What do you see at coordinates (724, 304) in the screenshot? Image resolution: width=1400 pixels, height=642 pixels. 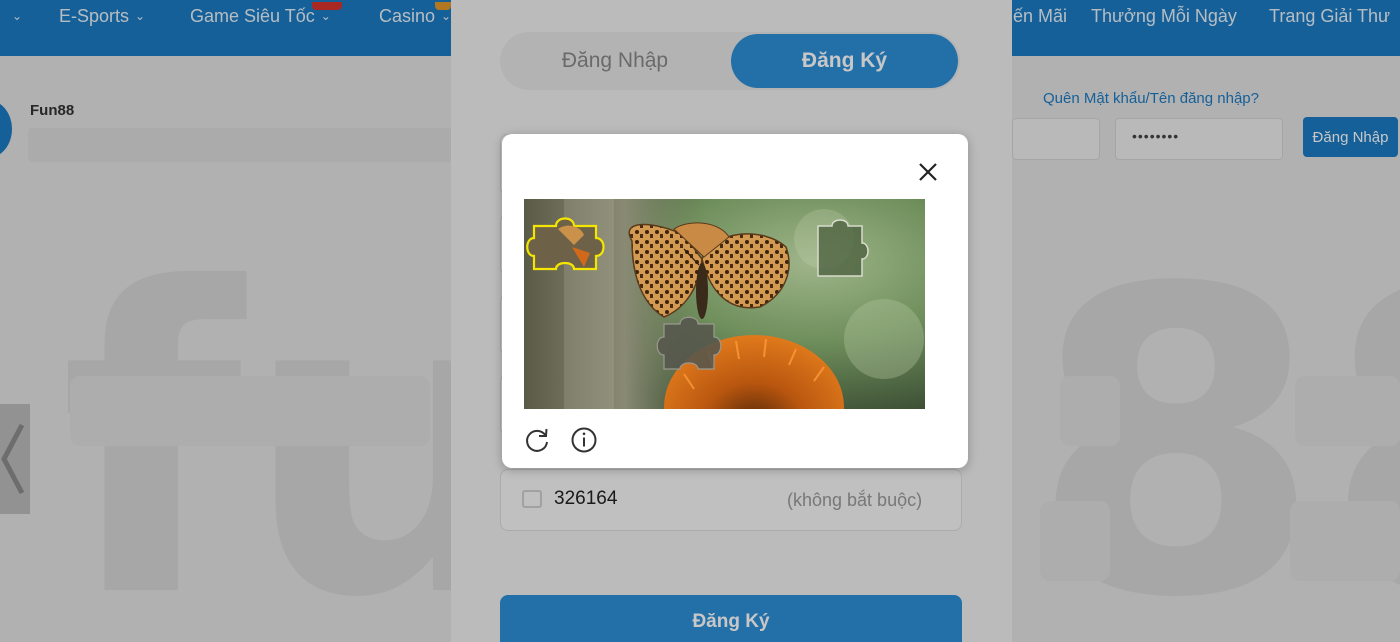 I see `captcha-puzzle-image` at bounding box center [724, 304].